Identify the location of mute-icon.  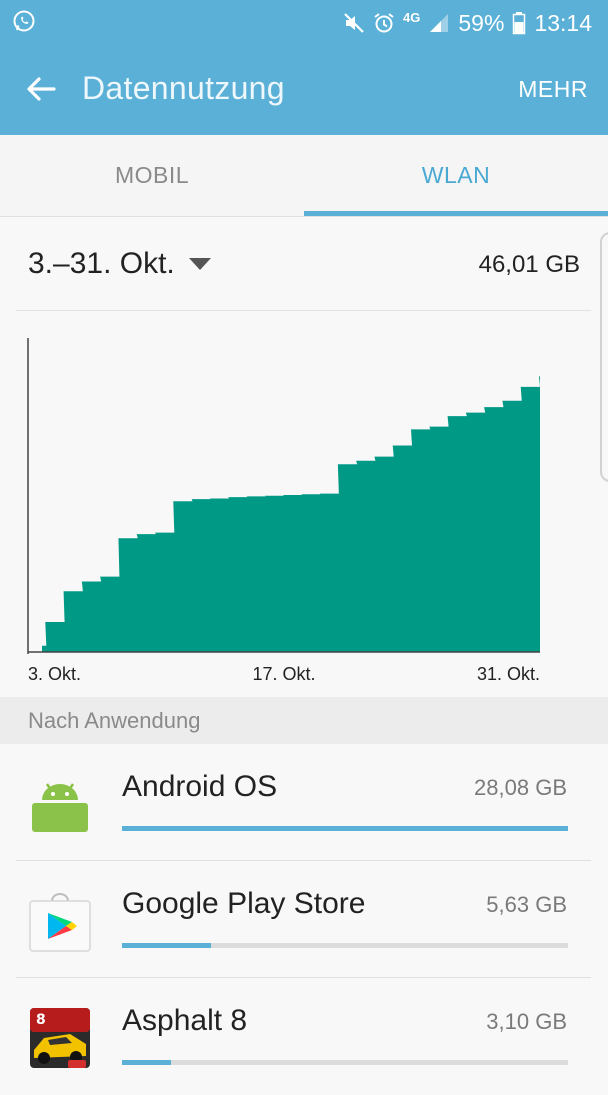
(354, 23).